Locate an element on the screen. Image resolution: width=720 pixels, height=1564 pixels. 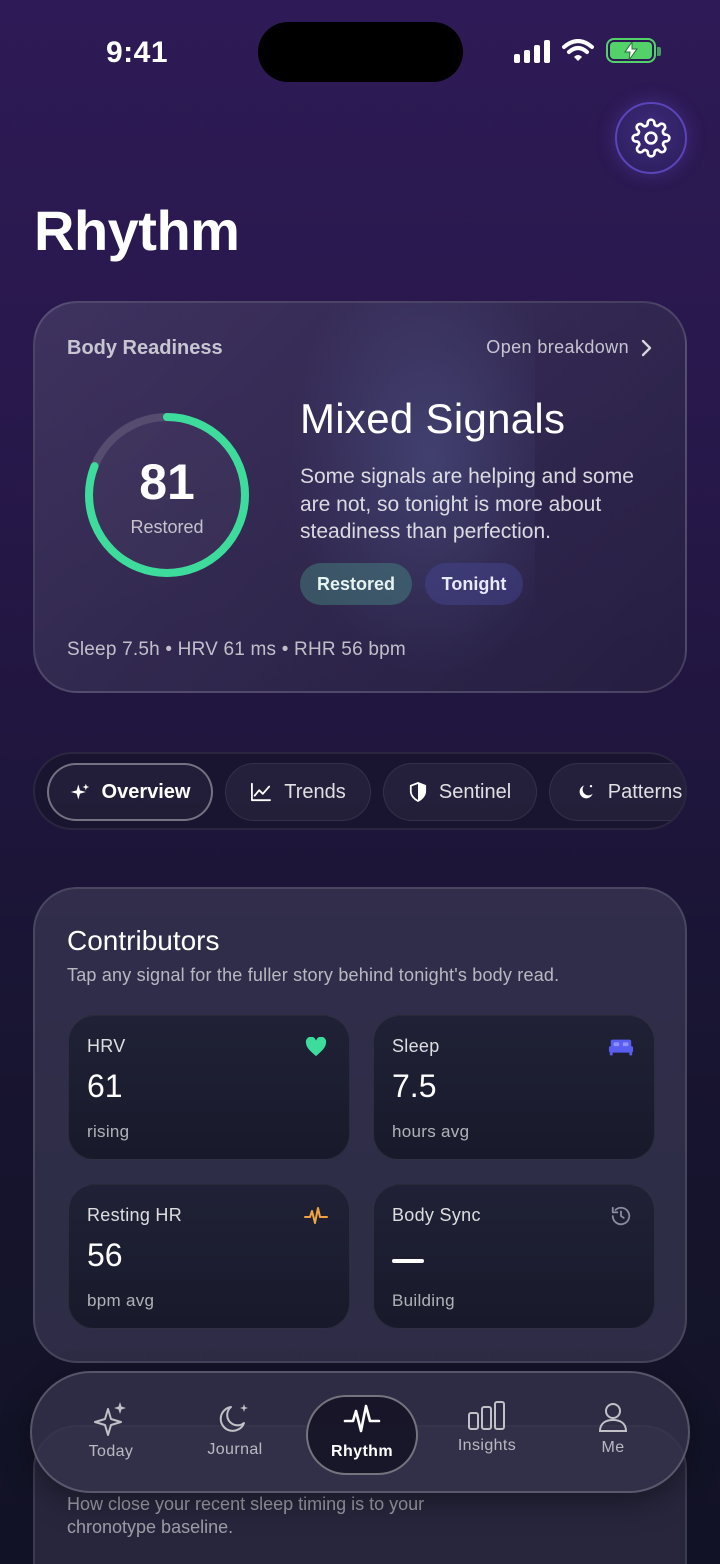
tile-name: Body Sync is located at coordinates (436, 1215).